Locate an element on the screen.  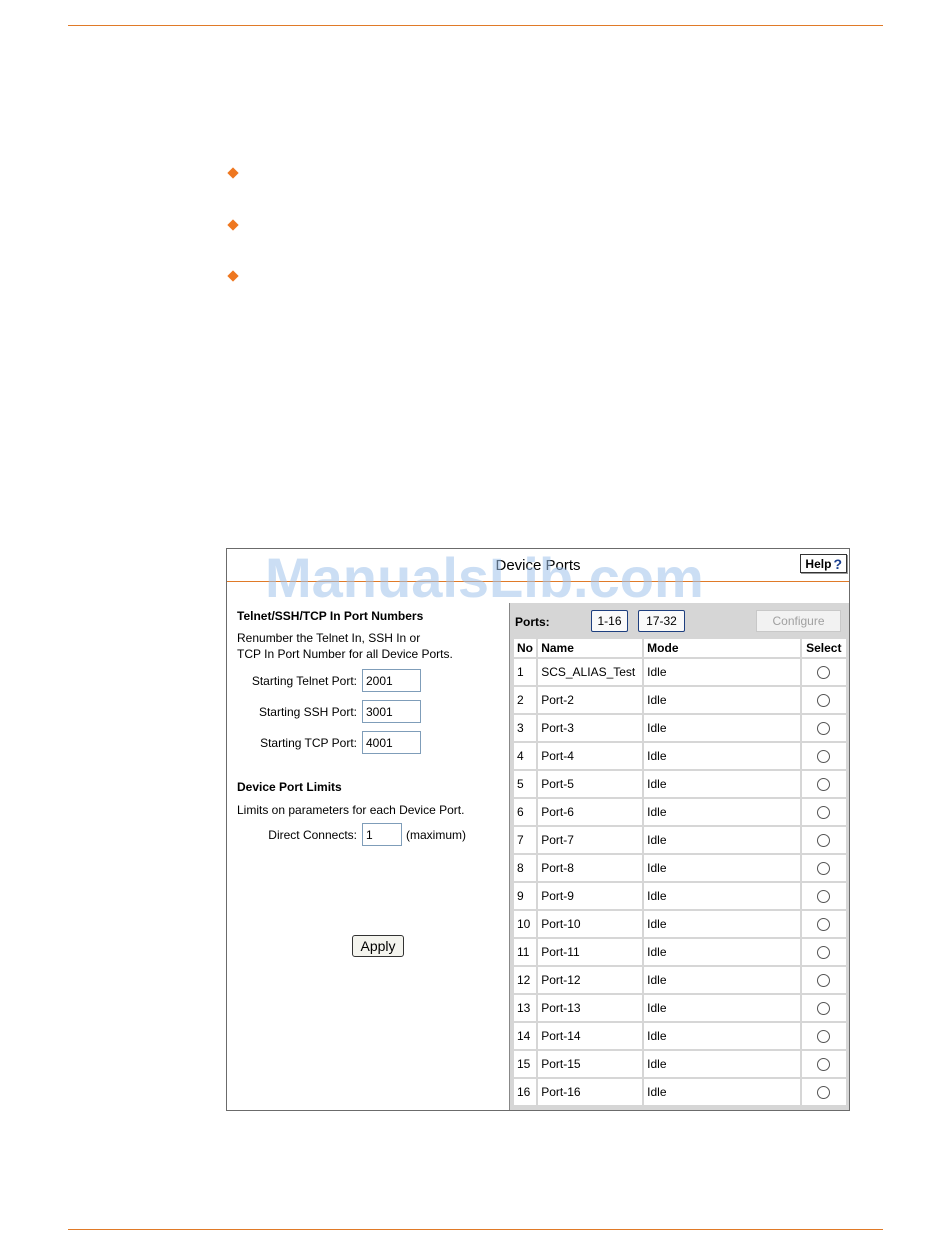
ports-range-17-32-button: 17-32 is located at coordinates (661, 621).